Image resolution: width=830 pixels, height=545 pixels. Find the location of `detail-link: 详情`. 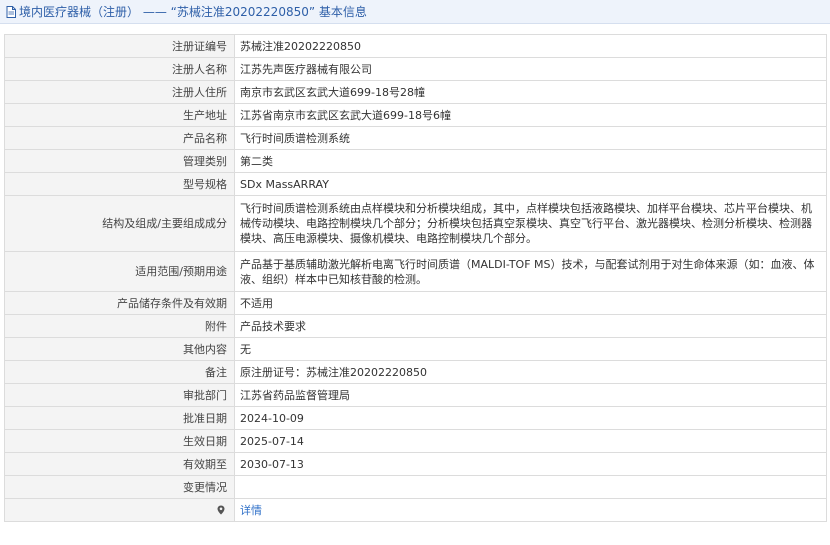

detail-link: 详情 is located at coordinates (251, 510).